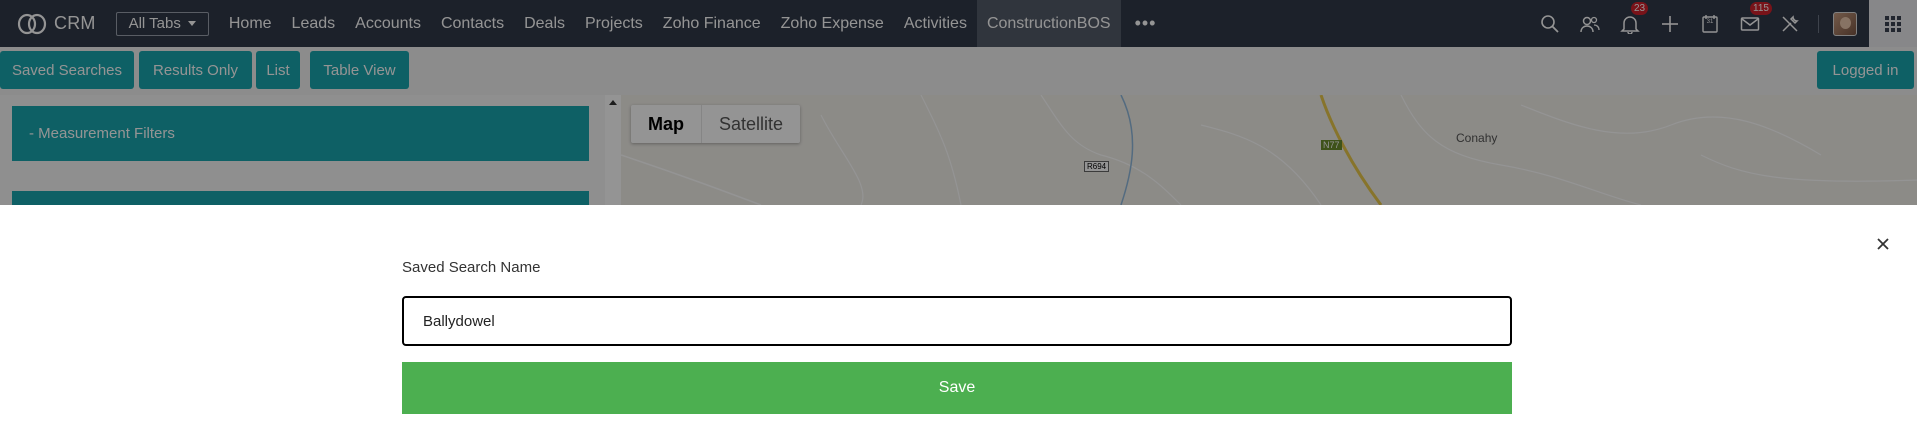 Image resolution: width=1917 pixels, height=438 pixels. What do you see at coordinates (472, 23) in the screenshot?
I see `tab-contacts: Contacts` at bounding box center [472, 23].